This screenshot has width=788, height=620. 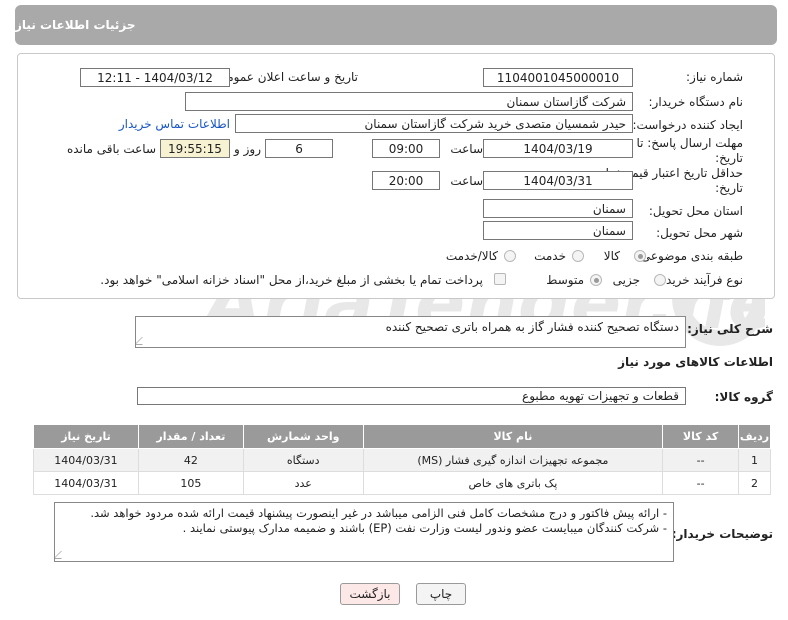 What do you see at coordinates (303, 460) in the screenshot?
I see `cell-unit: دستگاه` at bounding box center [303, 460].